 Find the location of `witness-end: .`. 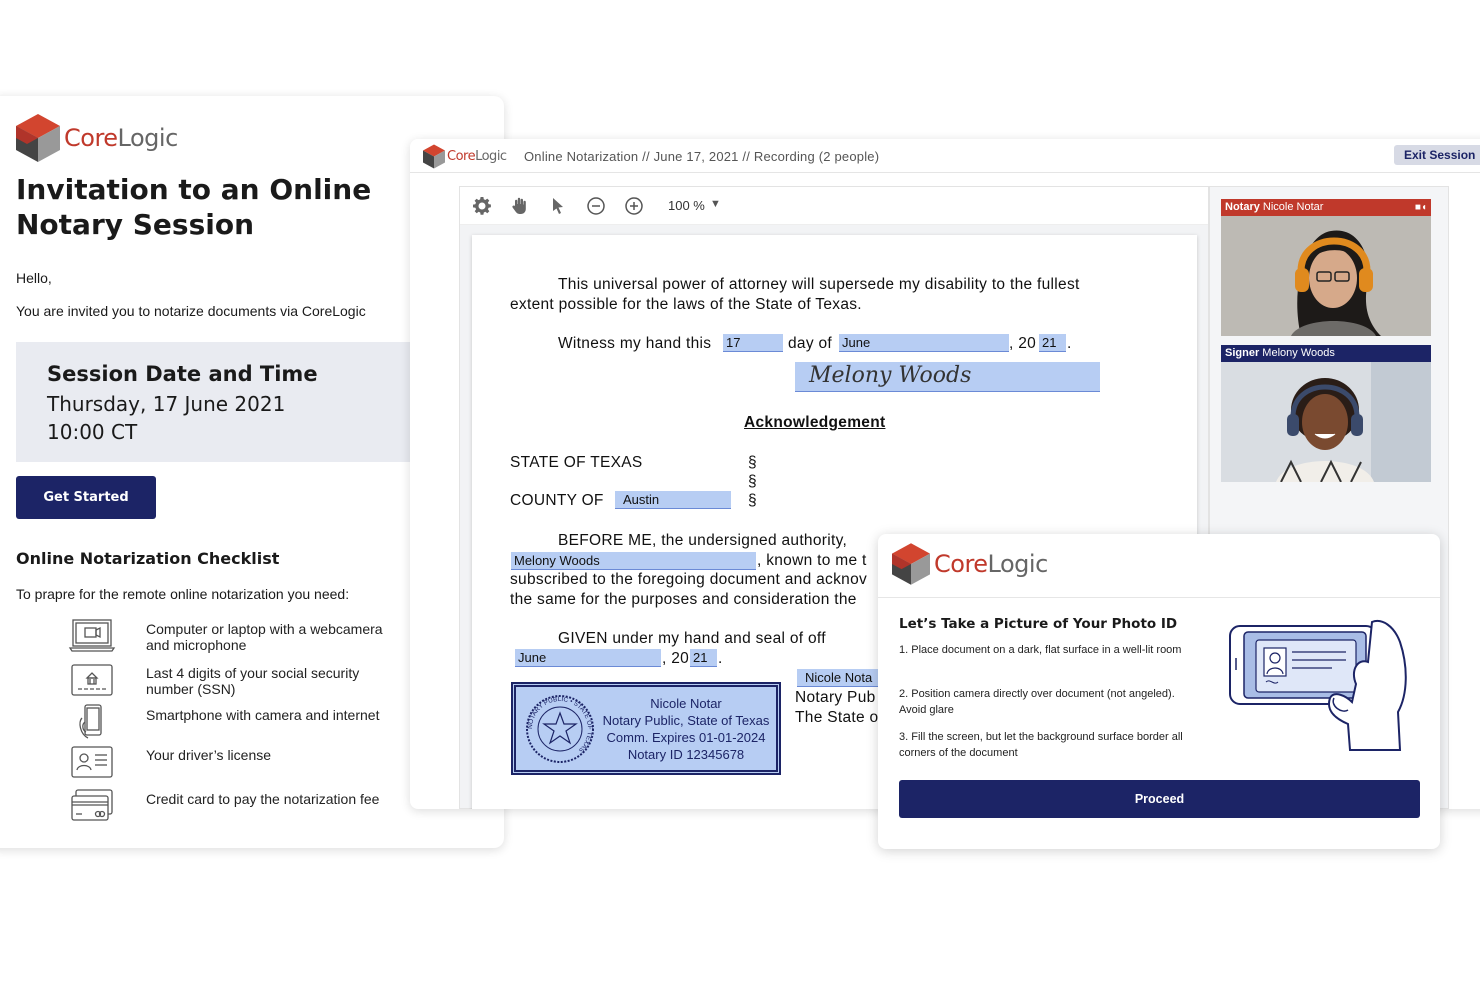

witness-end: . is located at coordinates (1069, 343).